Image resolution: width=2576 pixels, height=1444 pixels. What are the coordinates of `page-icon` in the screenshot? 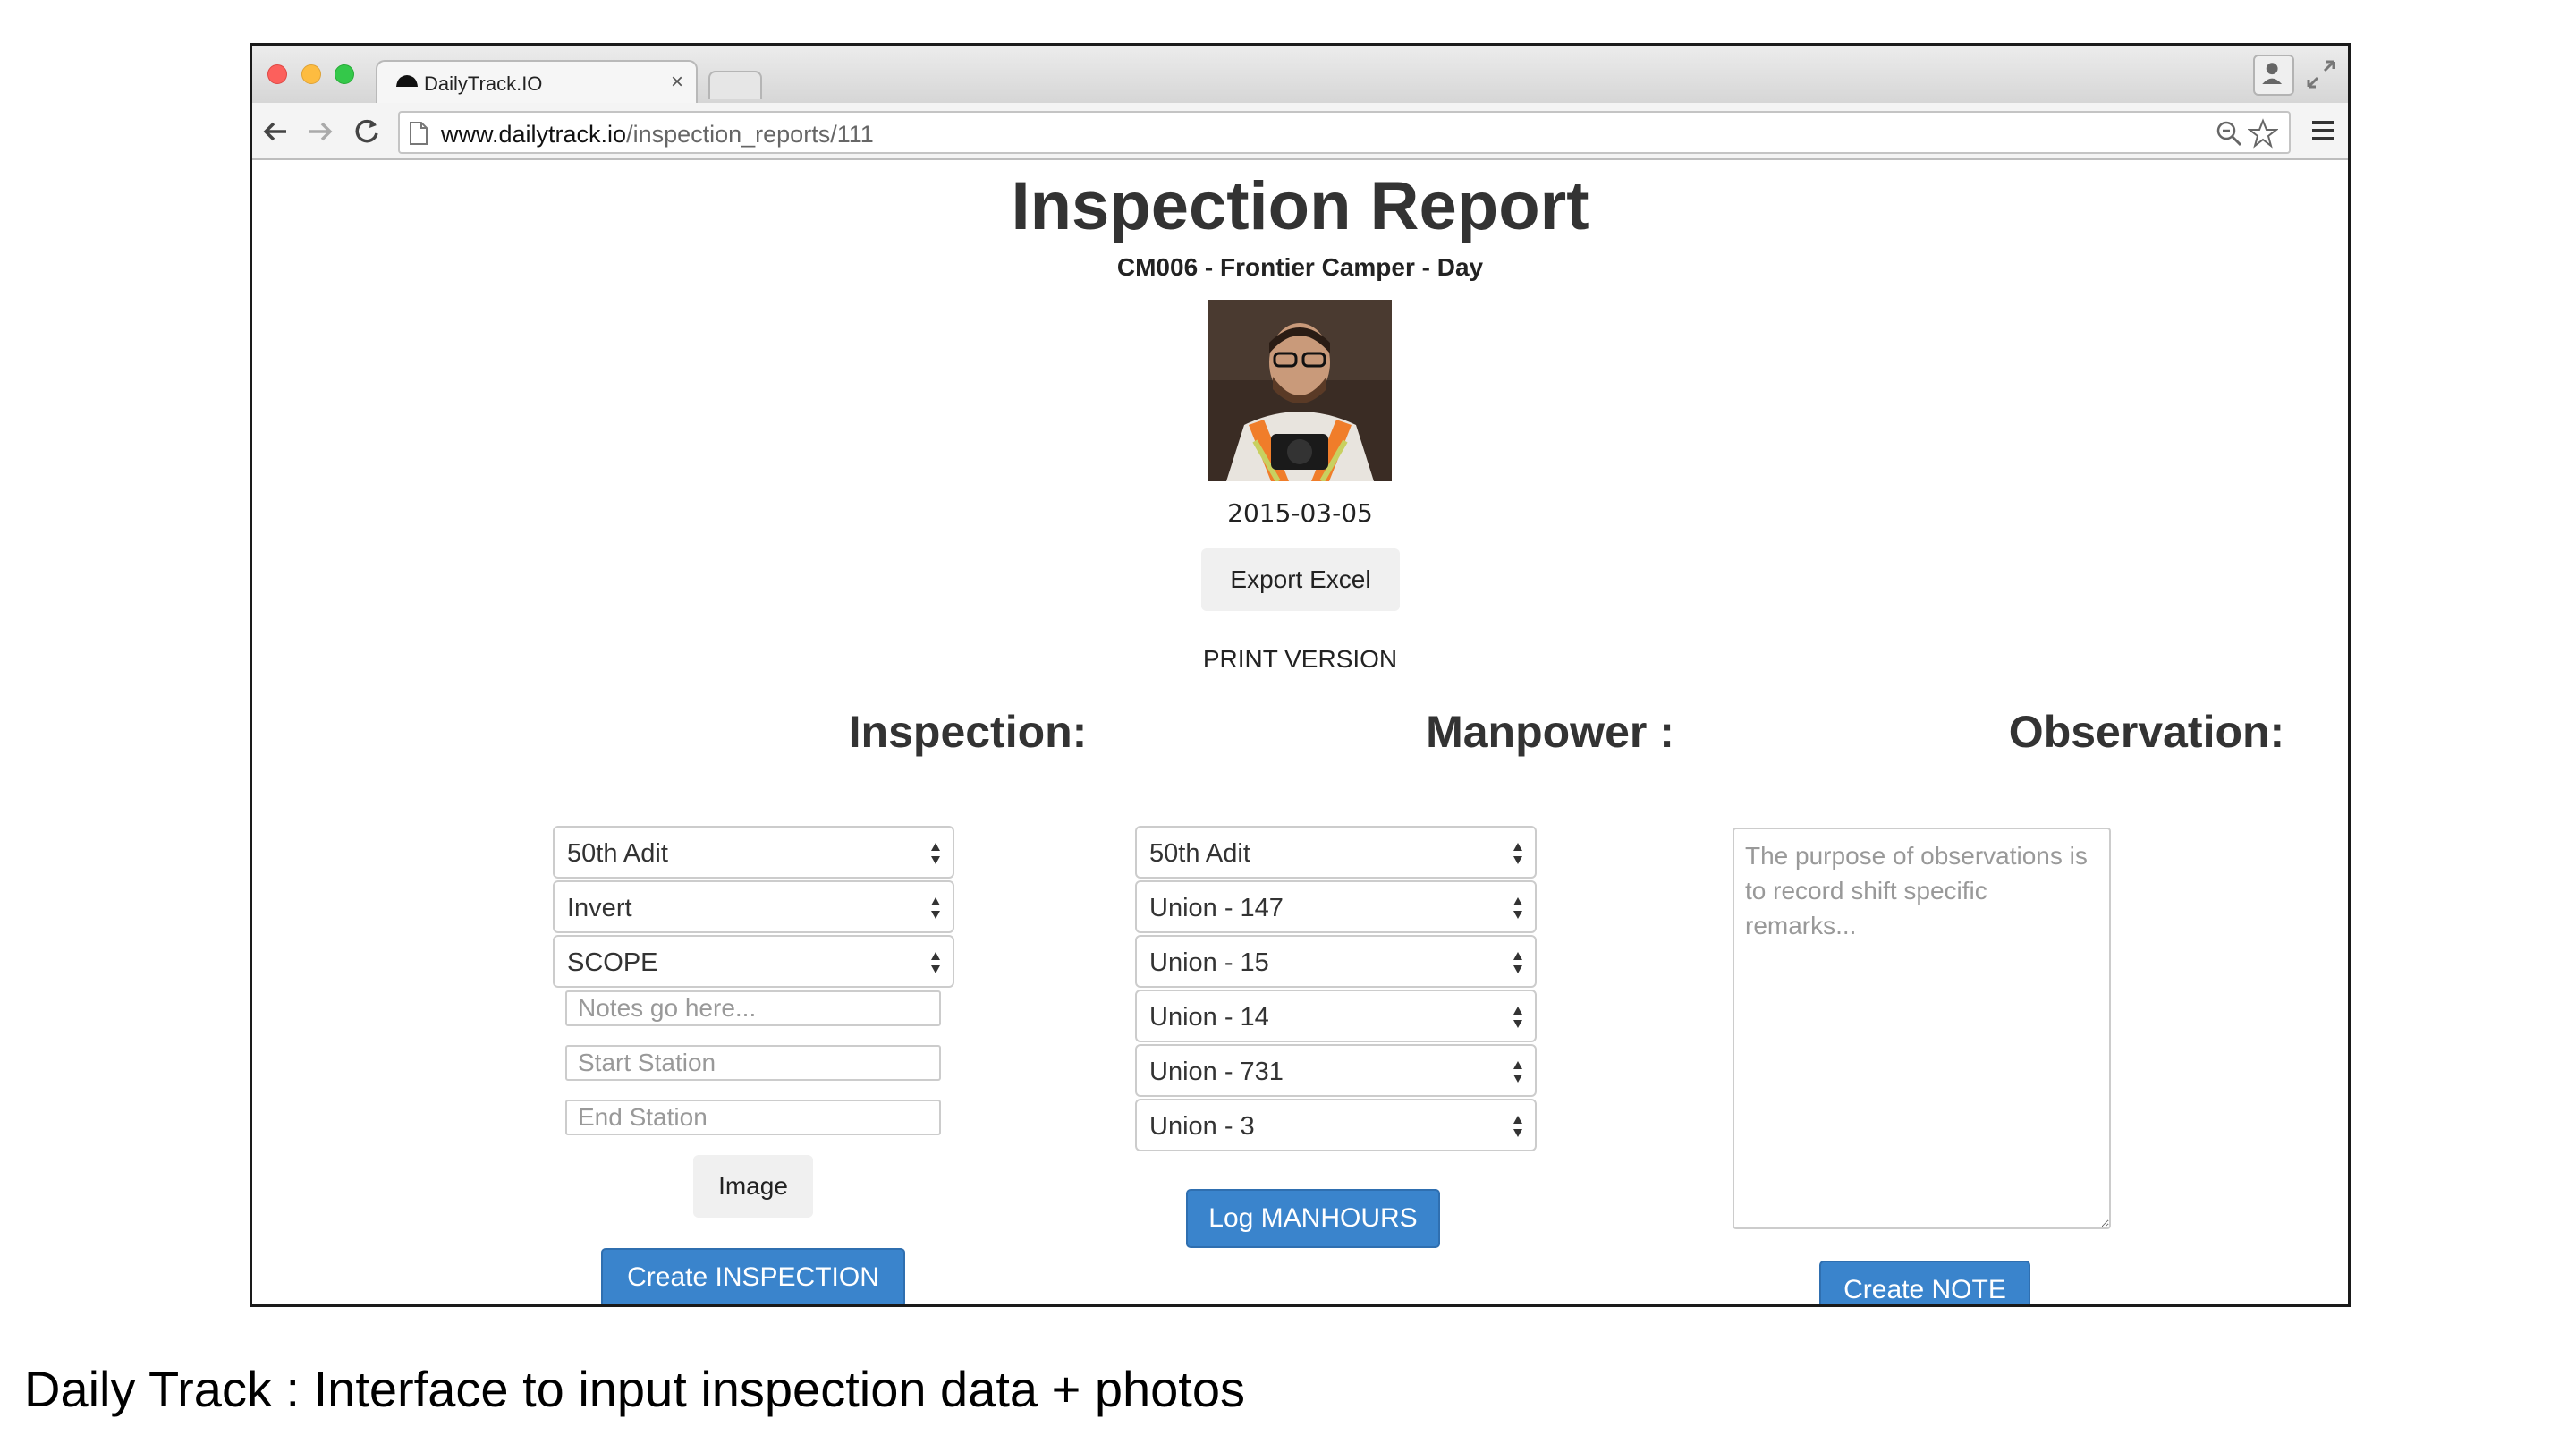 It's located at (419, 133).